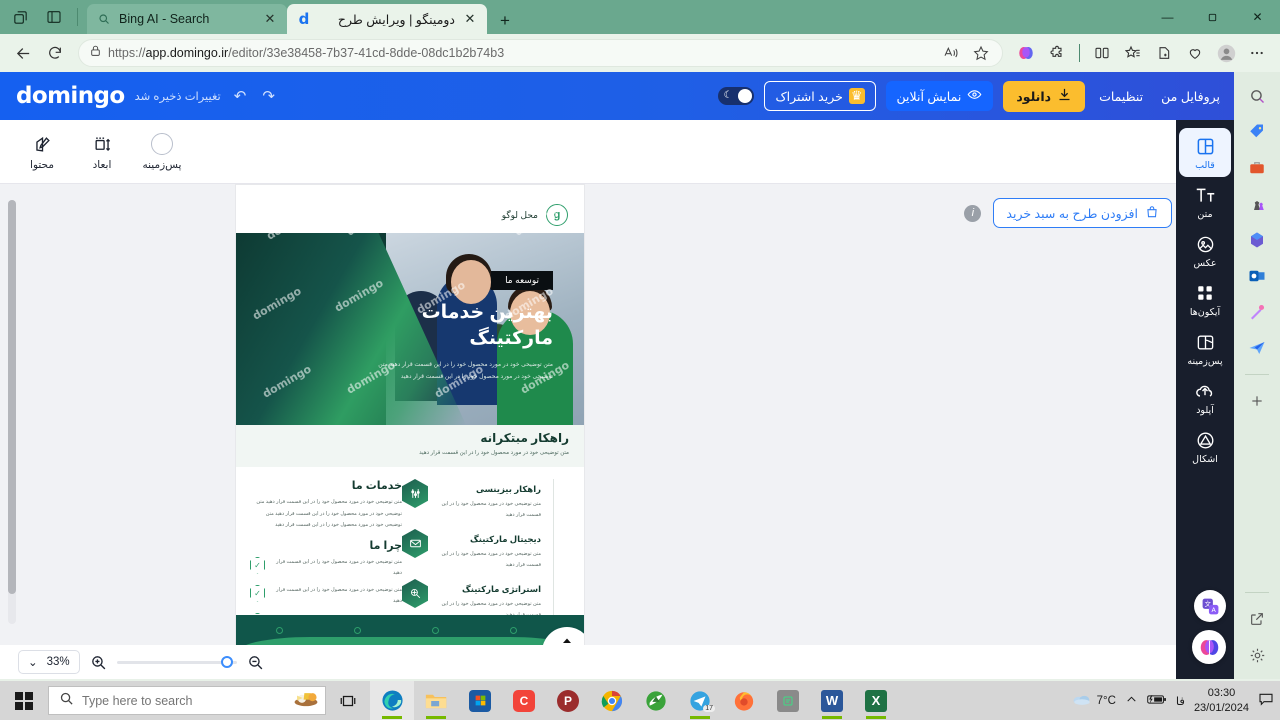  What do you see at coordinates (1094, 700) in the screenshot?
I see `weather-widget: 7°C` at bounding box center [1094, 700].